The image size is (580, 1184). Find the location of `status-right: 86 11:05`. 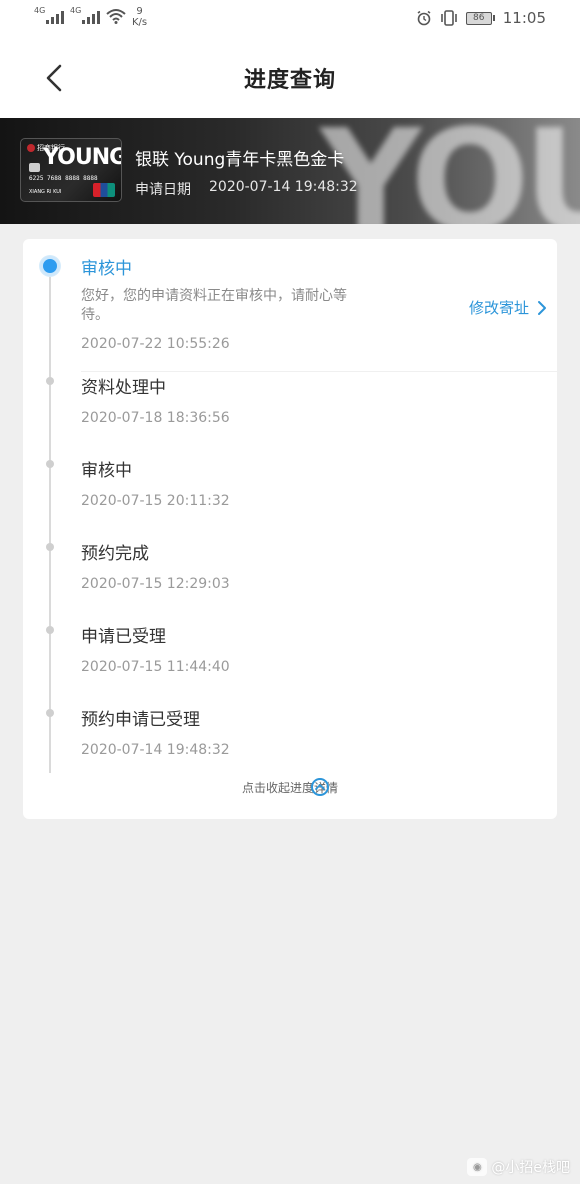

status-right: 86 11:05 is located at coordinates (481, 18).